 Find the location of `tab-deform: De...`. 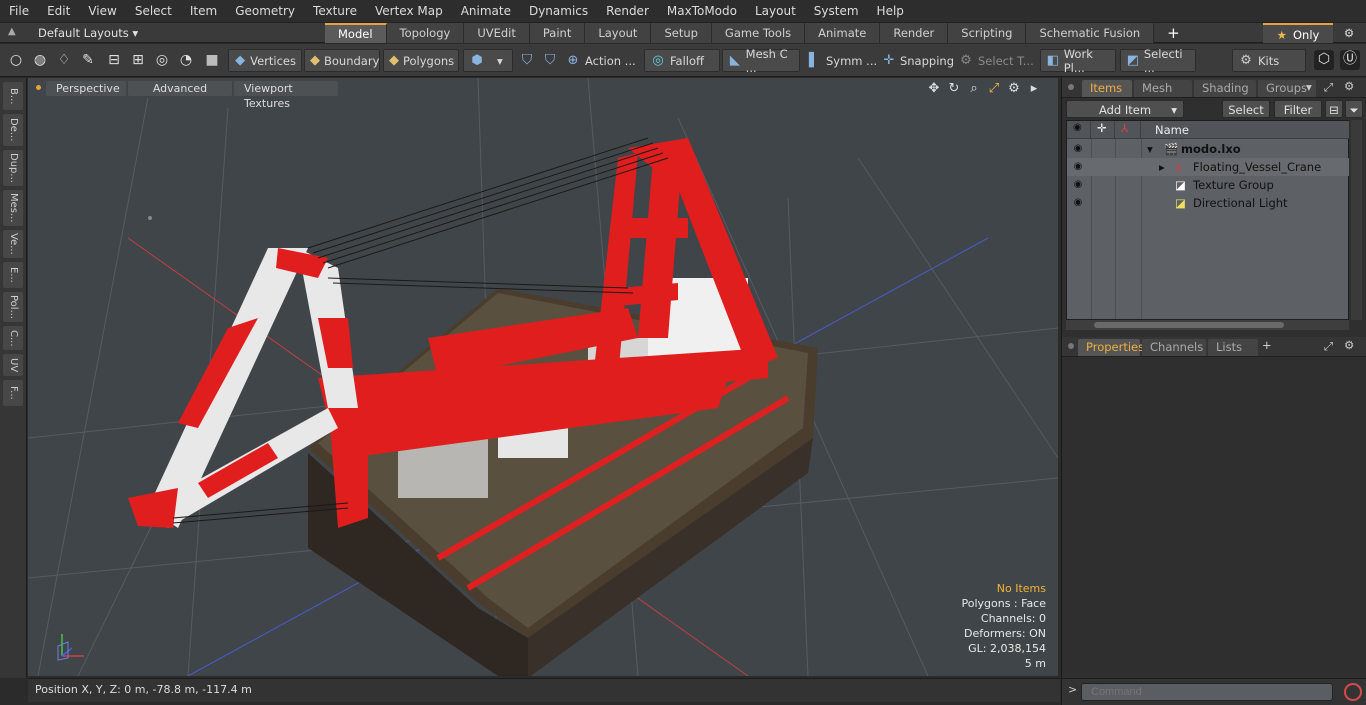

tab-deform: De... is located at coordinates (13, 130).